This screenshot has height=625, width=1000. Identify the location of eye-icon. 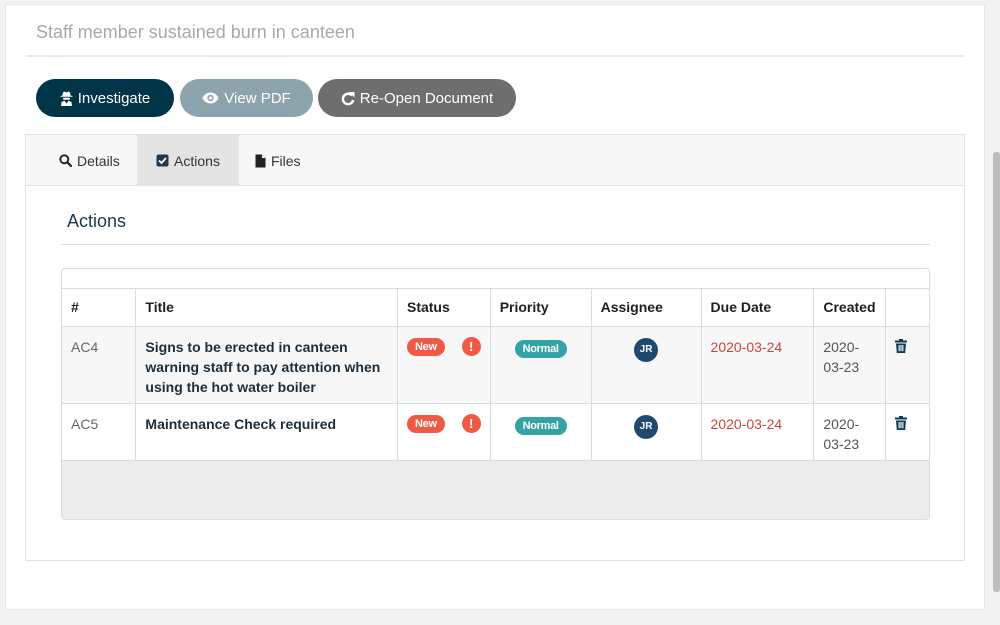
(210, 98).